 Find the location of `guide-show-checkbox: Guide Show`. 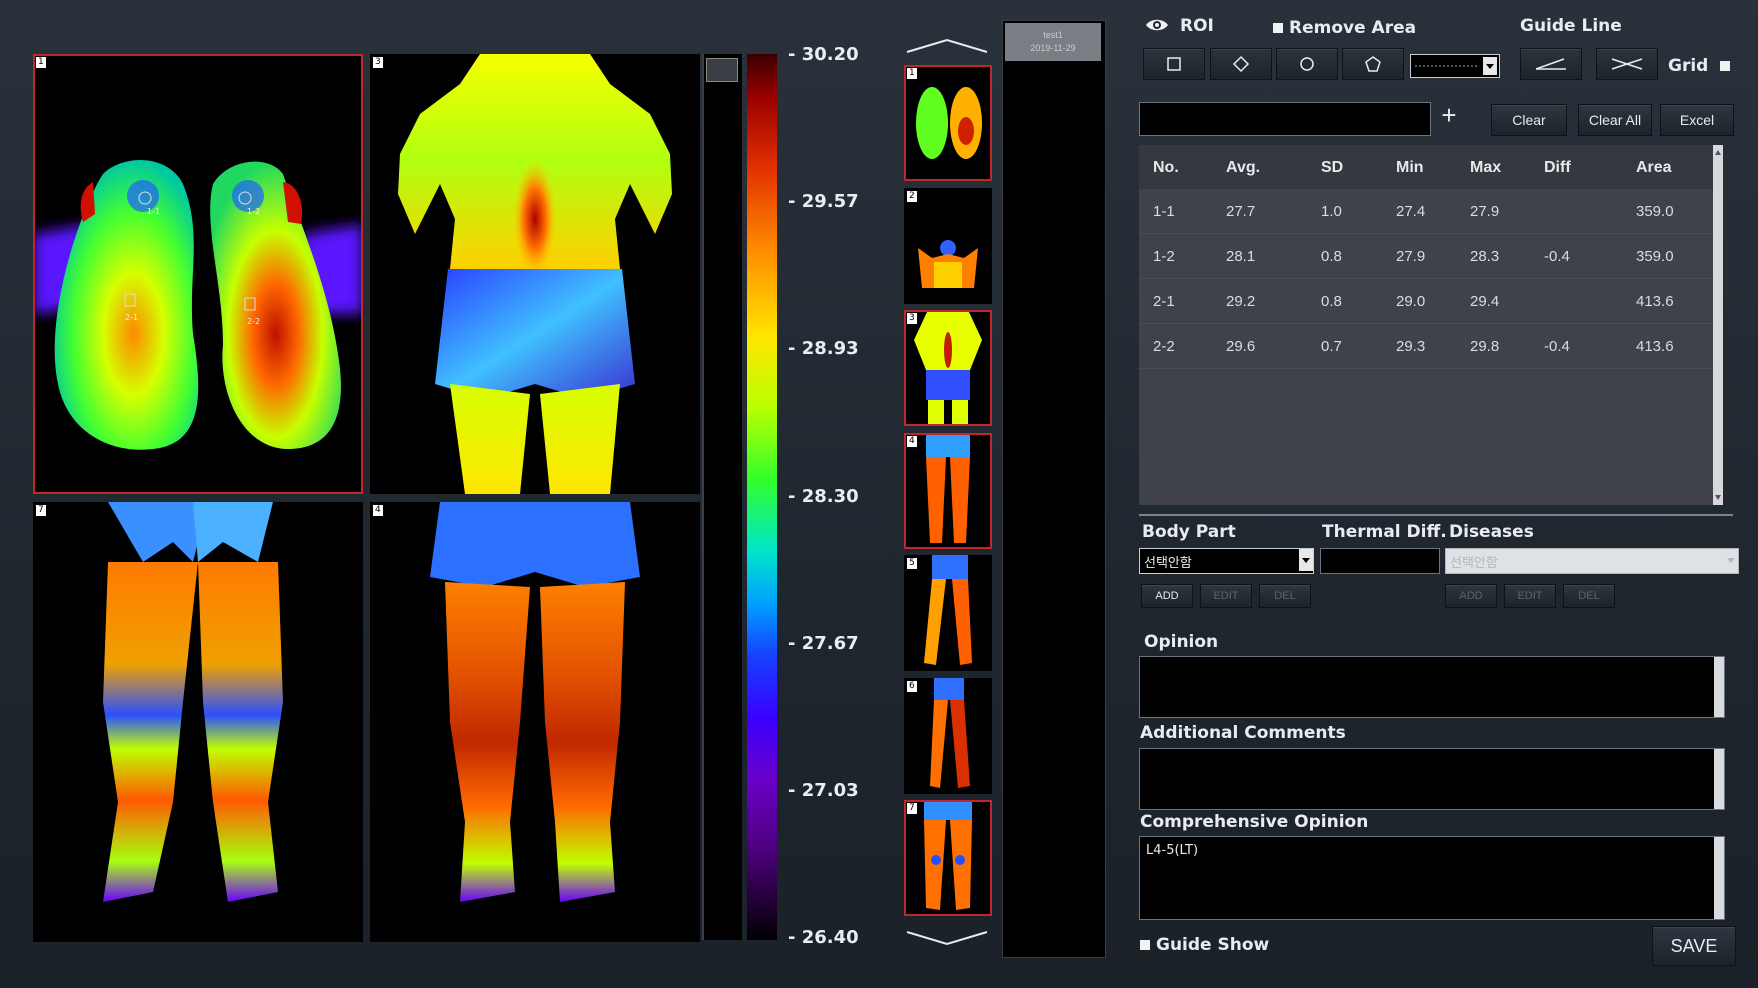

guide-show-checkbox: Guide Show is located at coordinates (1204, 945).